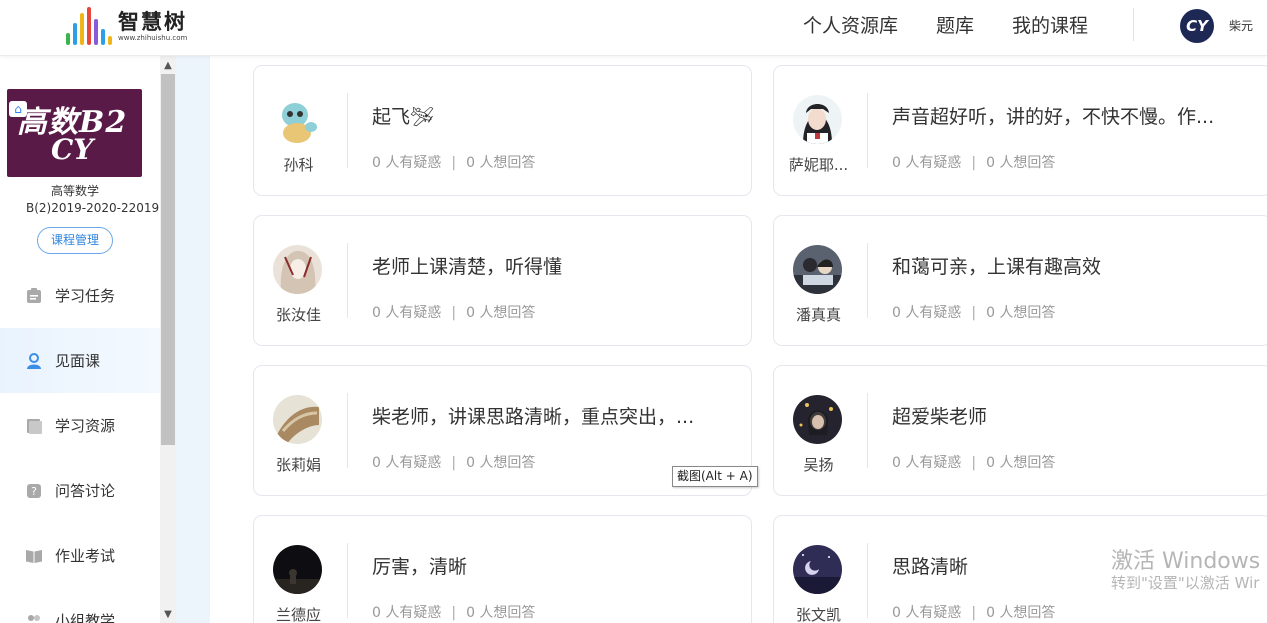  What do you see at coordinates (34, 617) in the screenshot?
I see `group-icon` at bounding box center [34, 617].